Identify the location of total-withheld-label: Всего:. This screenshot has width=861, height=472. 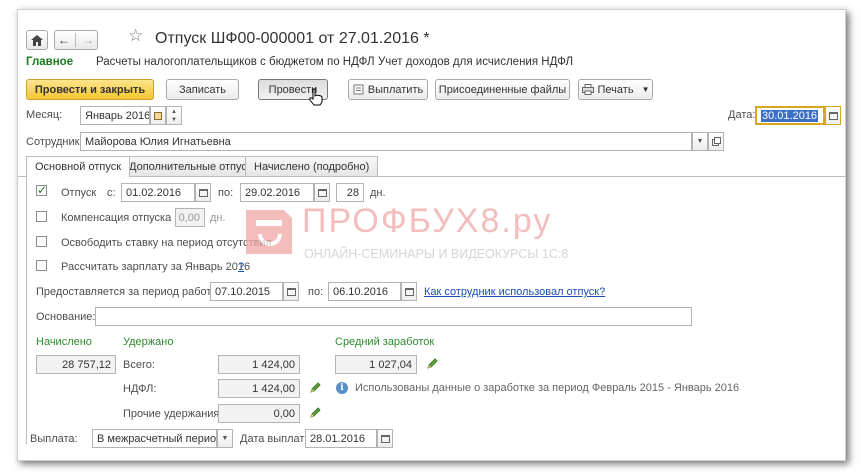
(139, 365).